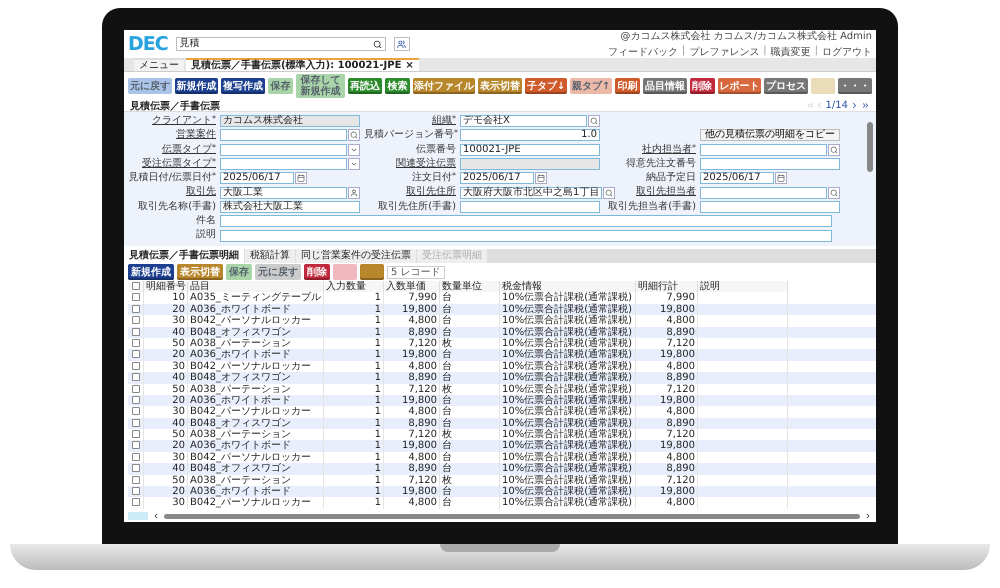 This screenshot has width=1000, height=588. Describe the element at coordinates (855, 86) in the screenshot. I see `toolbar-button: ・・・` at that location.